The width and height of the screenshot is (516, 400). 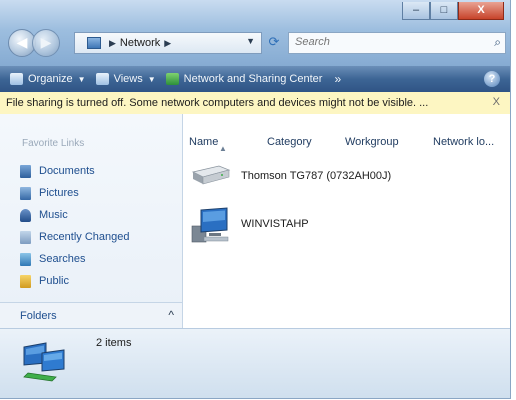 What do you see at coordinates (302, 142) in the screenshot?
I see `column-header-category: Category` at bounding box center [302, 142].